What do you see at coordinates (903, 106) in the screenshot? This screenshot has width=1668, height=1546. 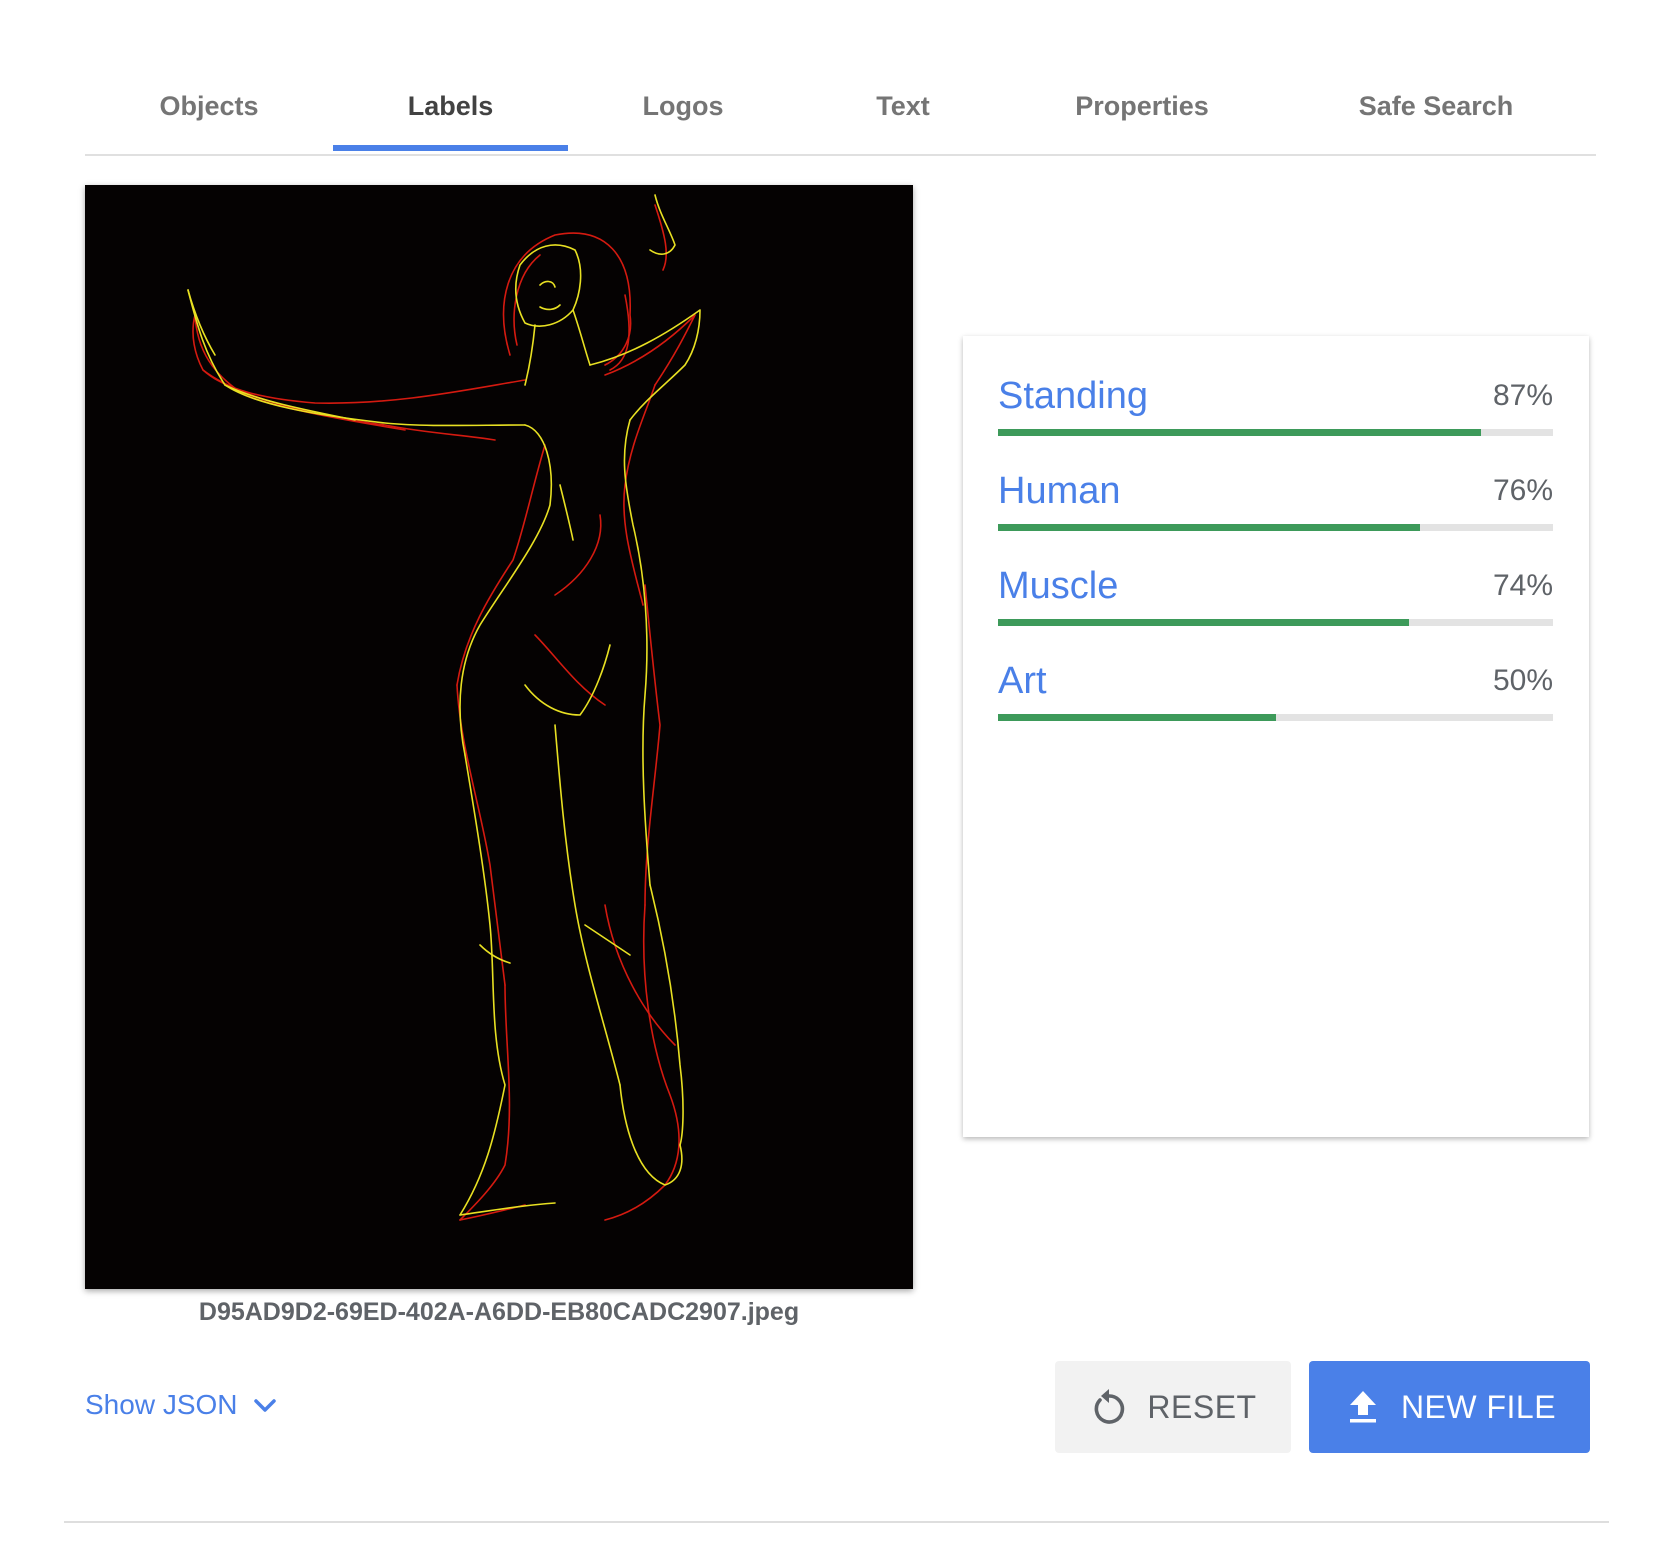 I see `tab-text: Text` at bounding box center [903, 106].